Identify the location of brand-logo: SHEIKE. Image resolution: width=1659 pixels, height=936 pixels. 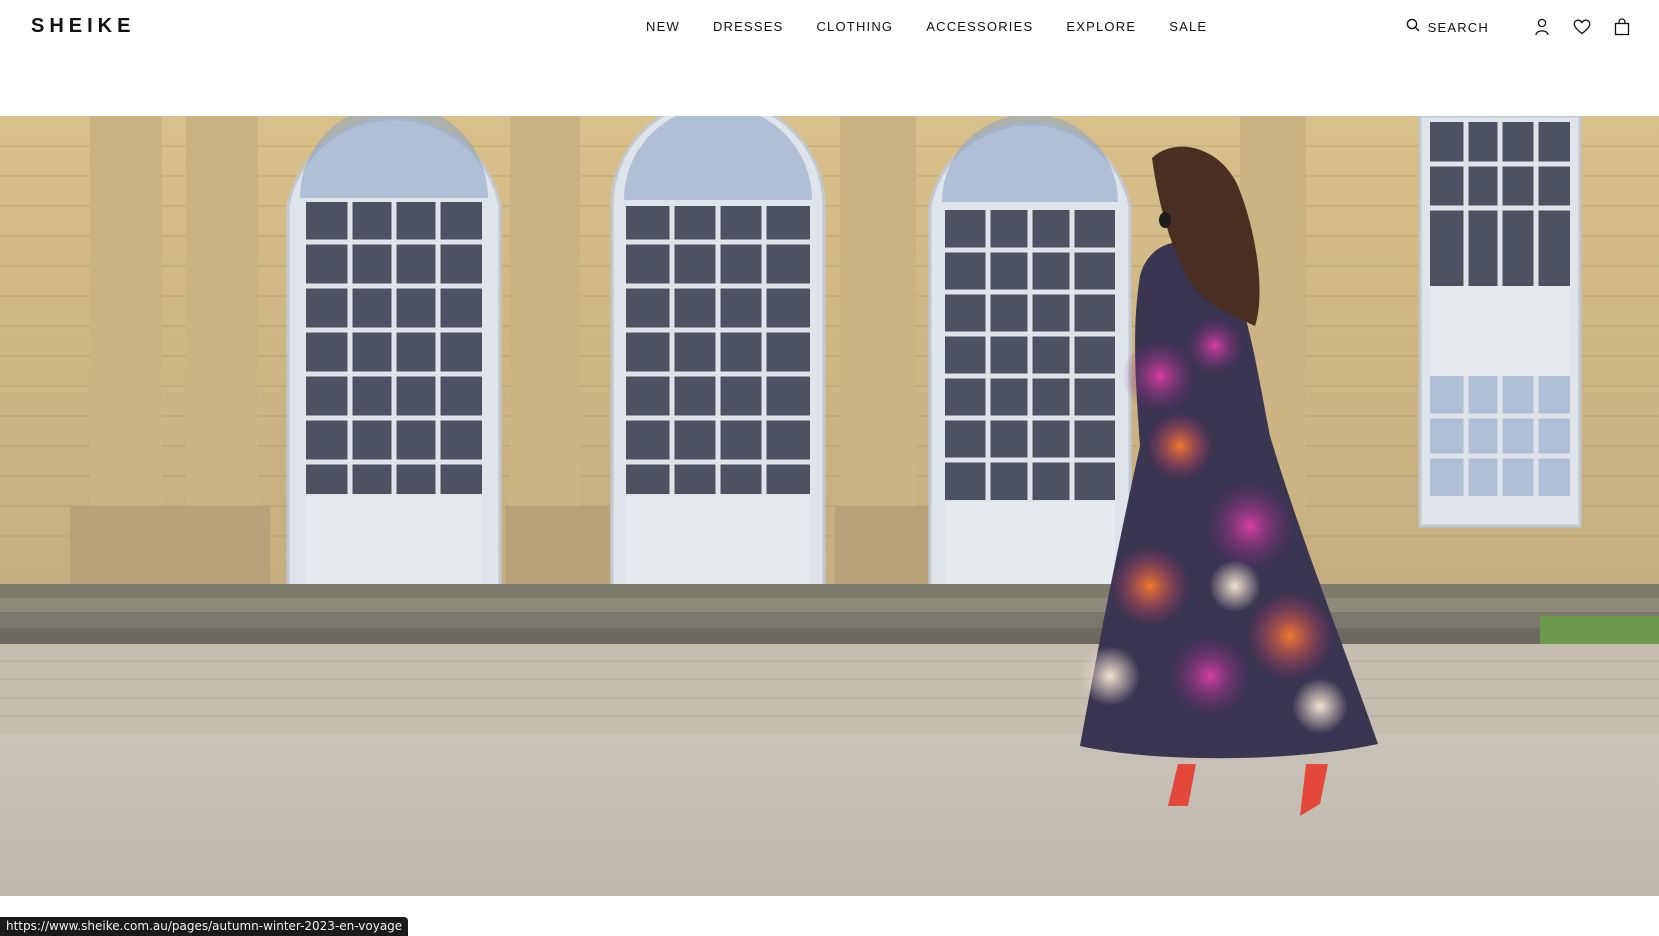
(83, 26).